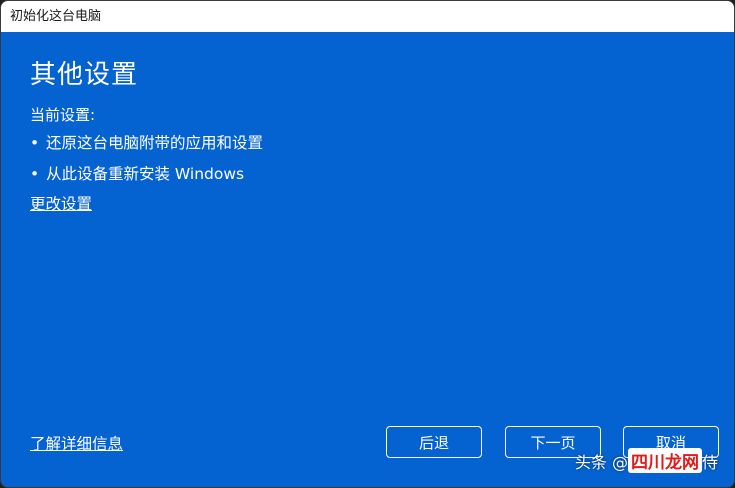 The image size is (735, 488). Describe the element at coordinates (601, 462) in the screenshot. I see `watermark-prefix: 头条 @` at that location.